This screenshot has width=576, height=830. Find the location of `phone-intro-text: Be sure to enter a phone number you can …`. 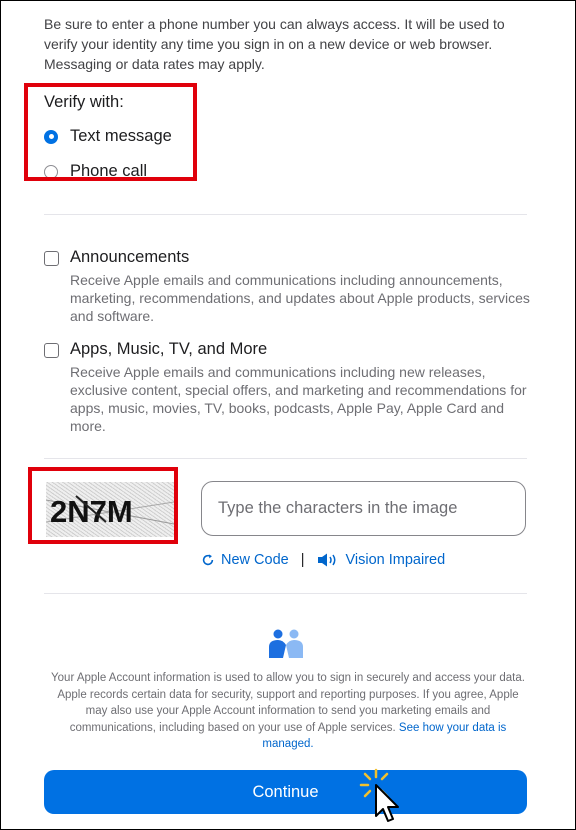

phone-intro-text: Be sure to enter a phone number you can … is located at coordinates (274, 44).